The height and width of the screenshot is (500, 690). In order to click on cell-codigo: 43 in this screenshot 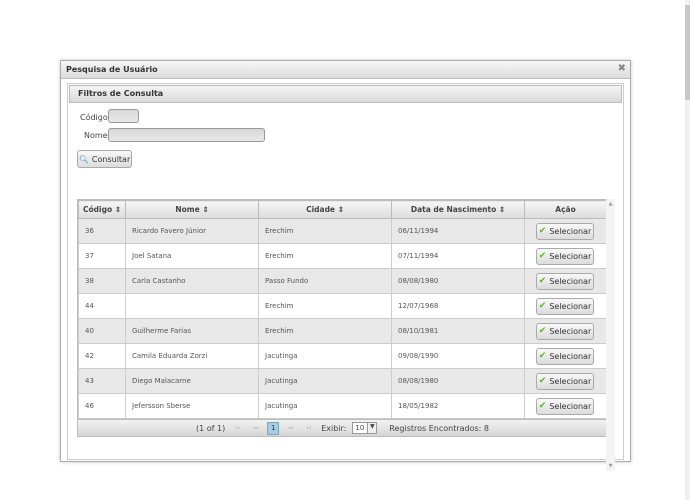, I will do `click(102, 381)`.